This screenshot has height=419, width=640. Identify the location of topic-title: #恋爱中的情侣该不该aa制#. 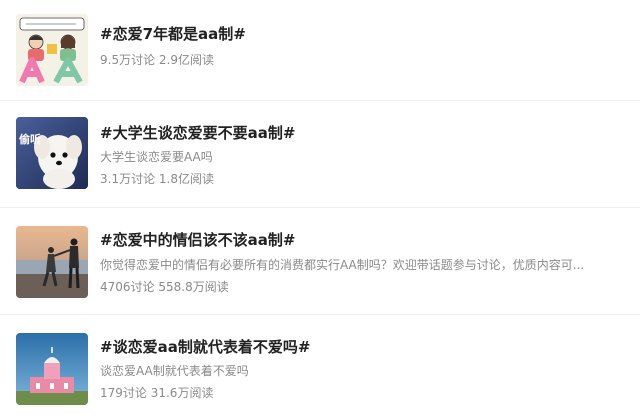
(197, 240).